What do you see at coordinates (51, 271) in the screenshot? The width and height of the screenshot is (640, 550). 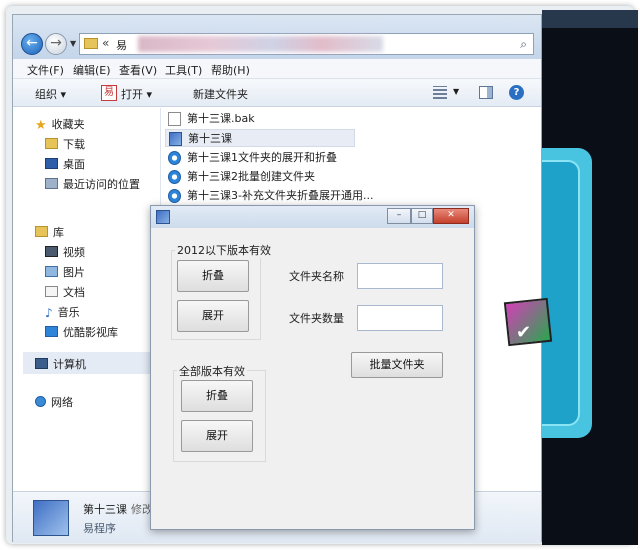 I see `picture-icon` at bounding box center [51, 271].